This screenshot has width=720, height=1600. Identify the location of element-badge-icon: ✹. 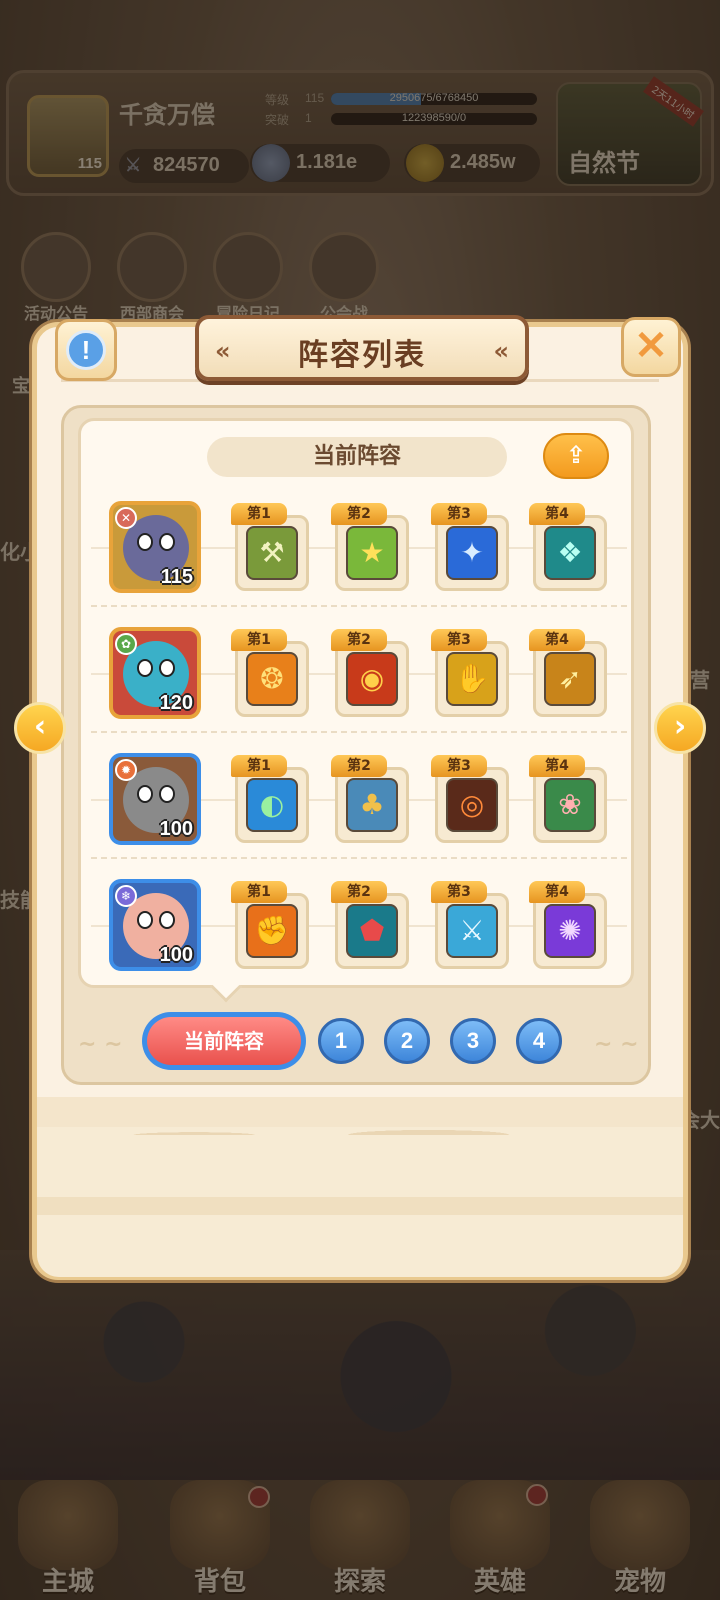
(126, 770).